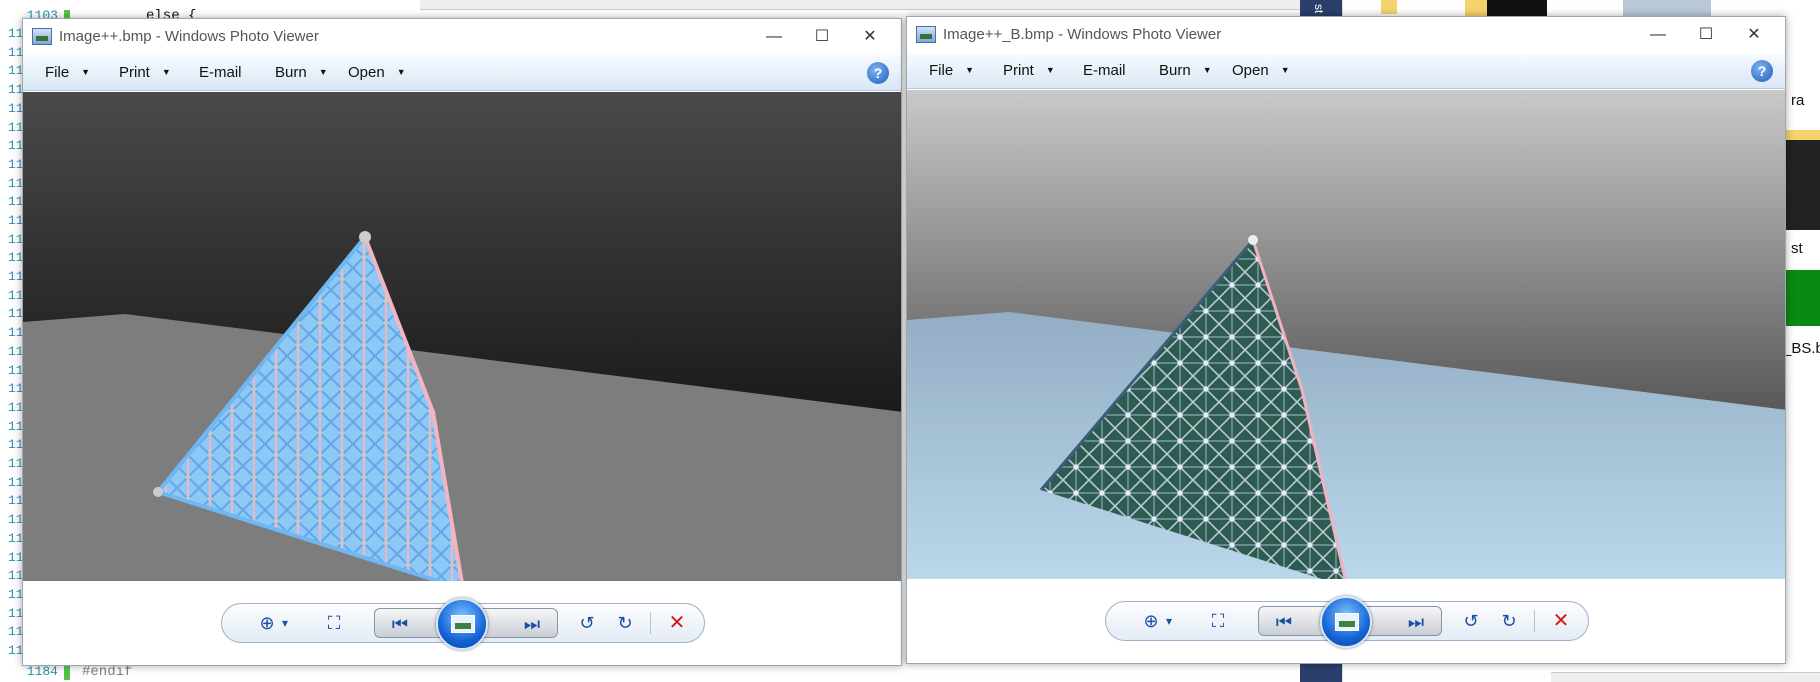 The image size is (1820, 682). I want to click on line-number-bottom: 1184, so click(42, 671).